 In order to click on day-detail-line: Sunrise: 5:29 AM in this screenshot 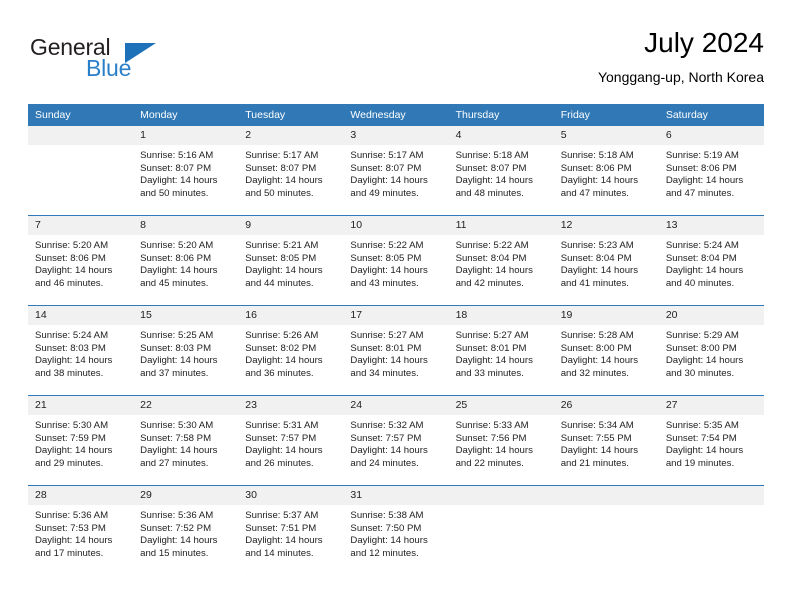, I will do `click(702, 335)`.